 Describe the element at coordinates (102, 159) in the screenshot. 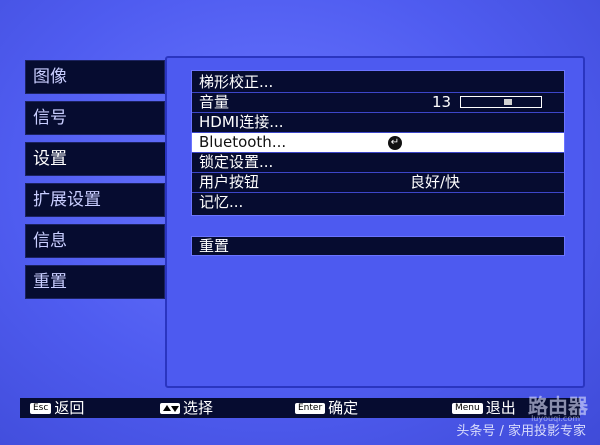

I see `sidebar-item-settings: 设置` at that location.